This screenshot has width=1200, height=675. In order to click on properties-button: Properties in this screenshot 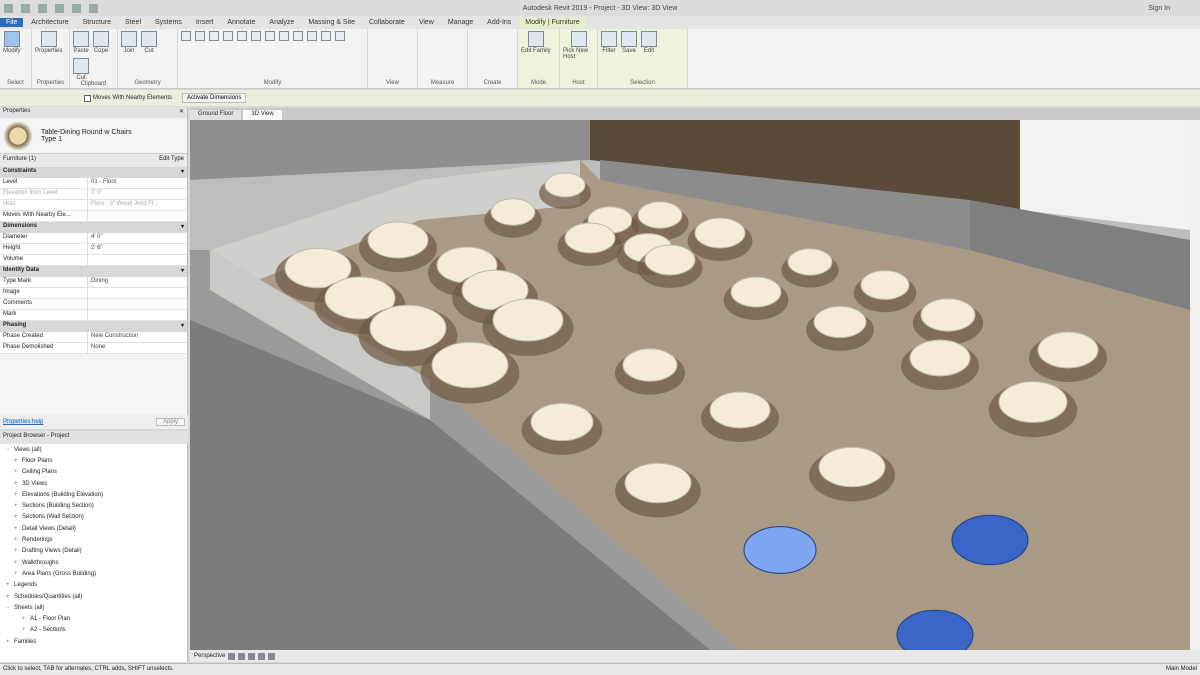, I will do `click(48, 42)`.